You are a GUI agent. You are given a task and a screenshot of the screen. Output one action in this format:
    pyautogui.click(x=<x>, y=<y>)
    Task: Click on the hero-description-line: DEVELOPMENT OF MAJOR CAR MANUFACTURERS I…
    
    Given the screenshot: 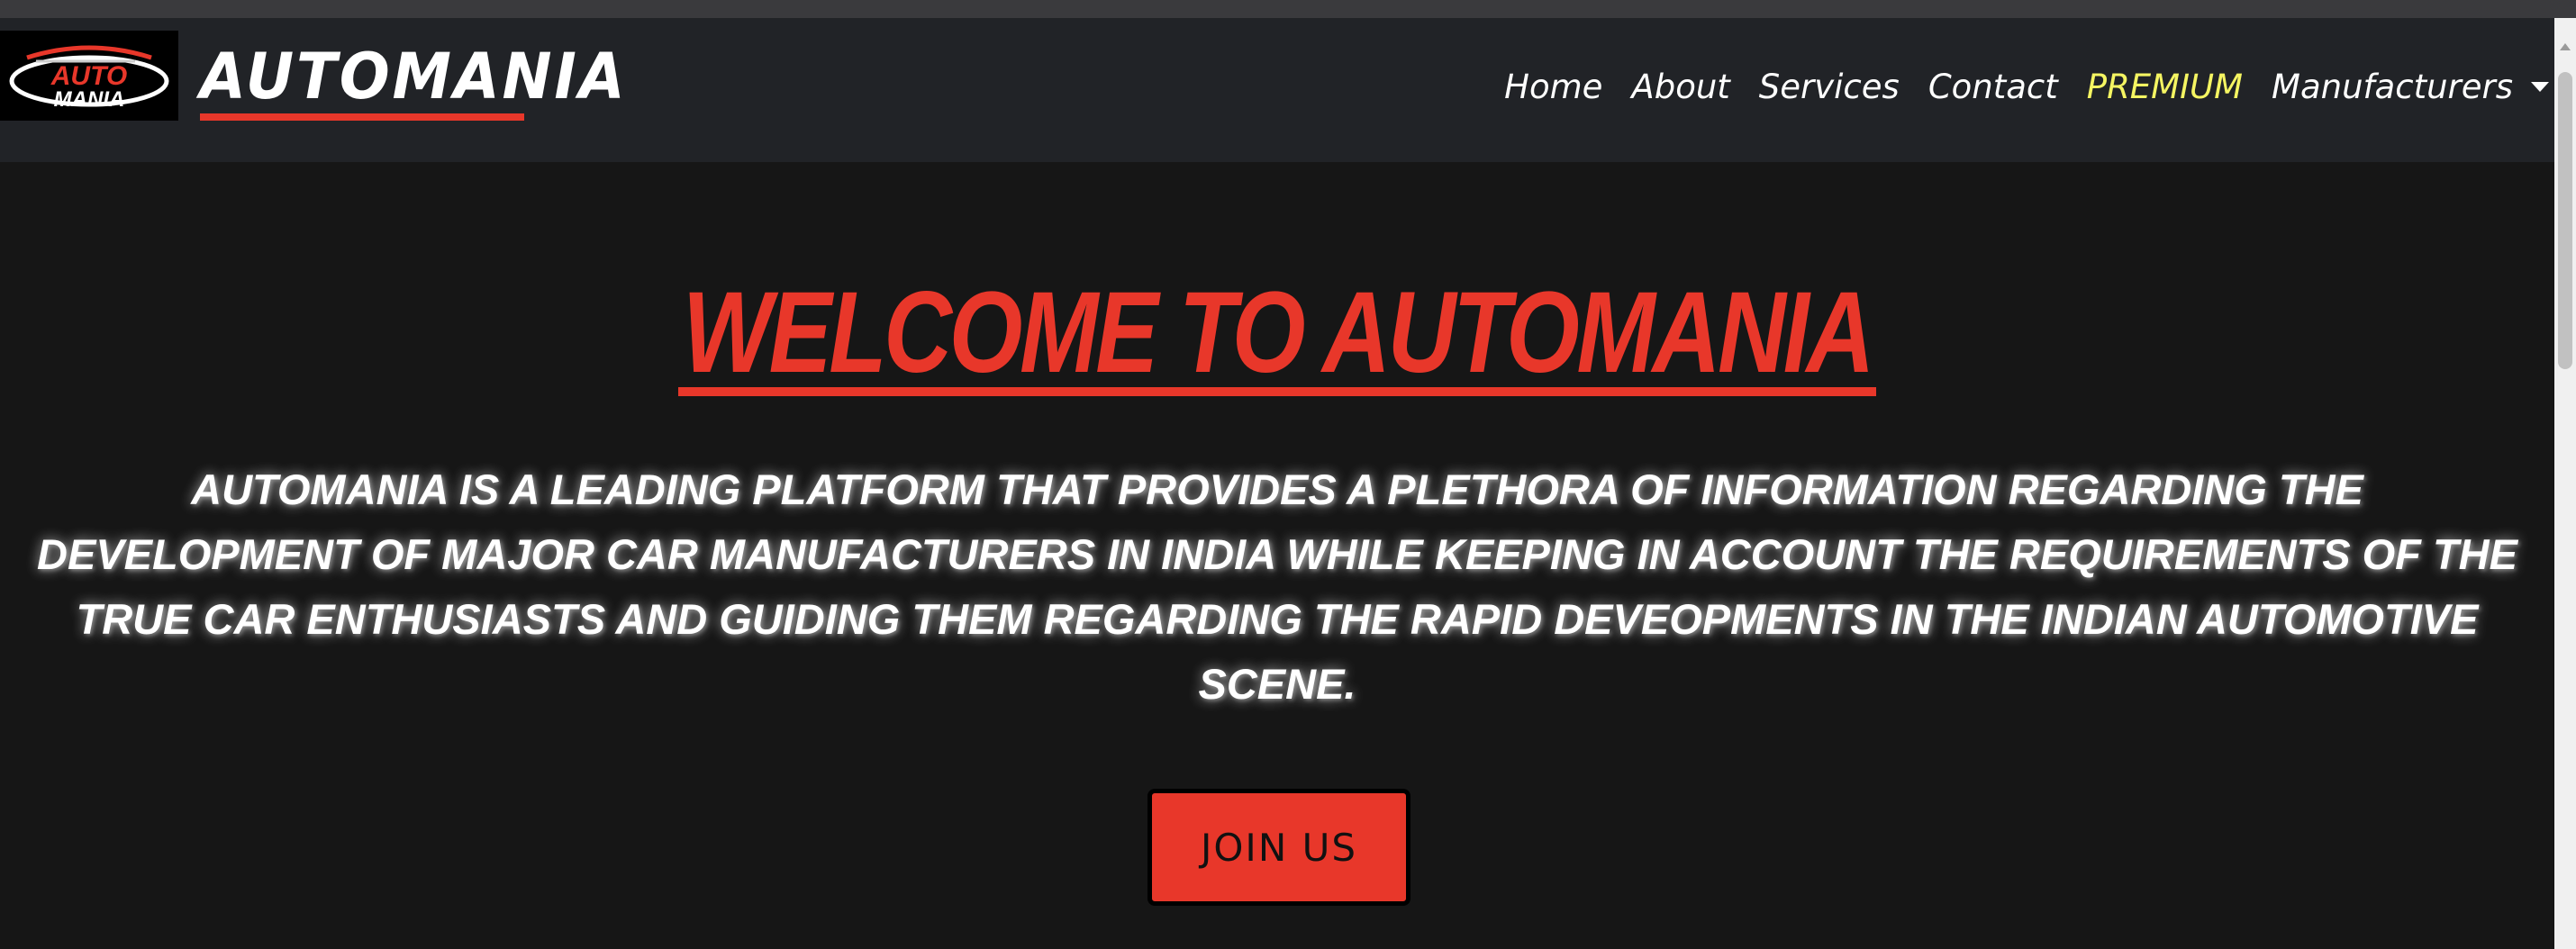 What is the action you would take?
    pyautogui.click(x=1277, y=554)
    